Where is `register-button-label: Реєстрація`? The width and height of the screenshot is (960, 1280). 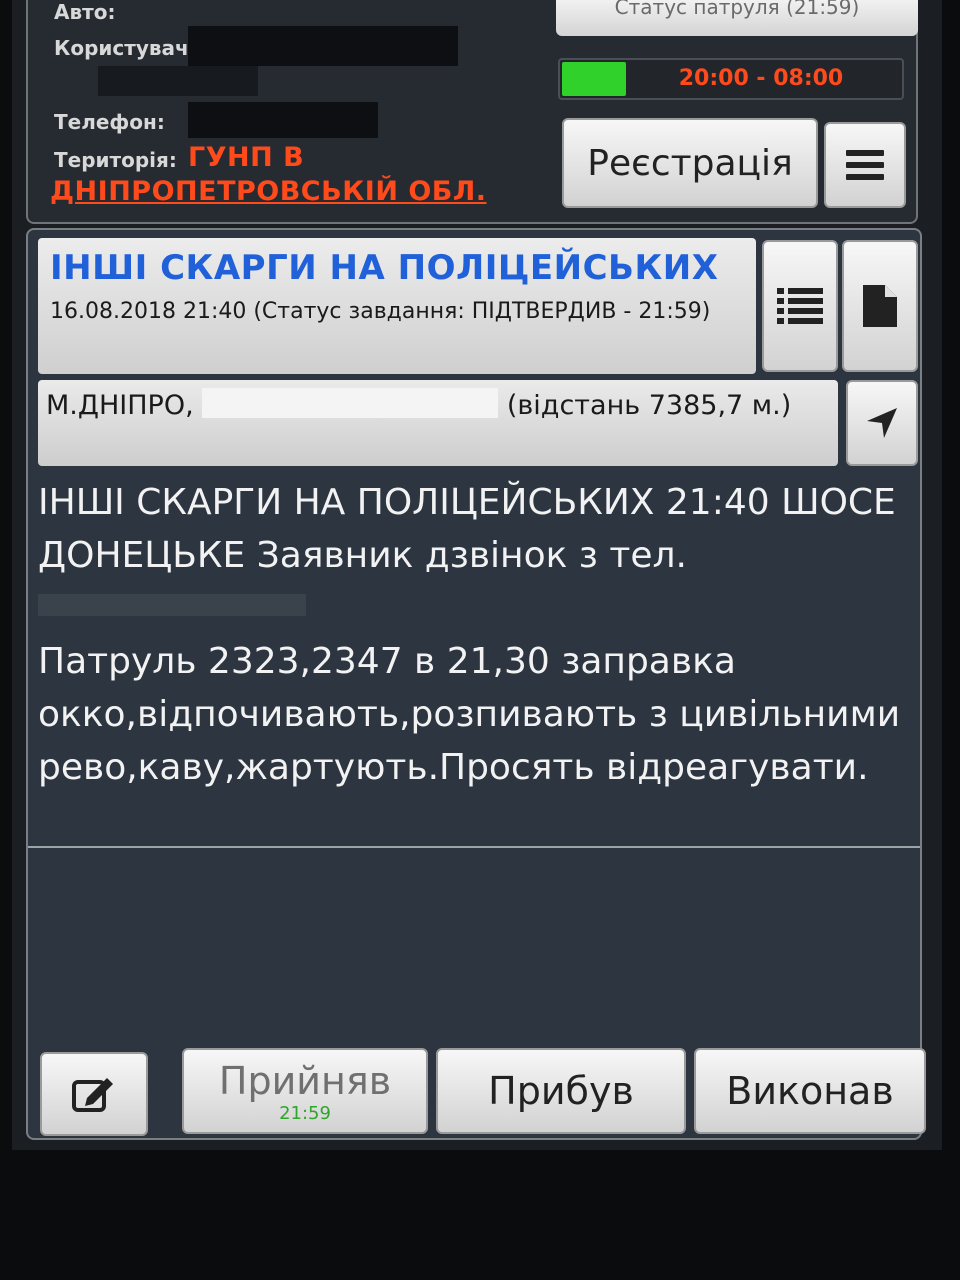
register-button-label: Реєстрація is located at coordinates (690, 163).